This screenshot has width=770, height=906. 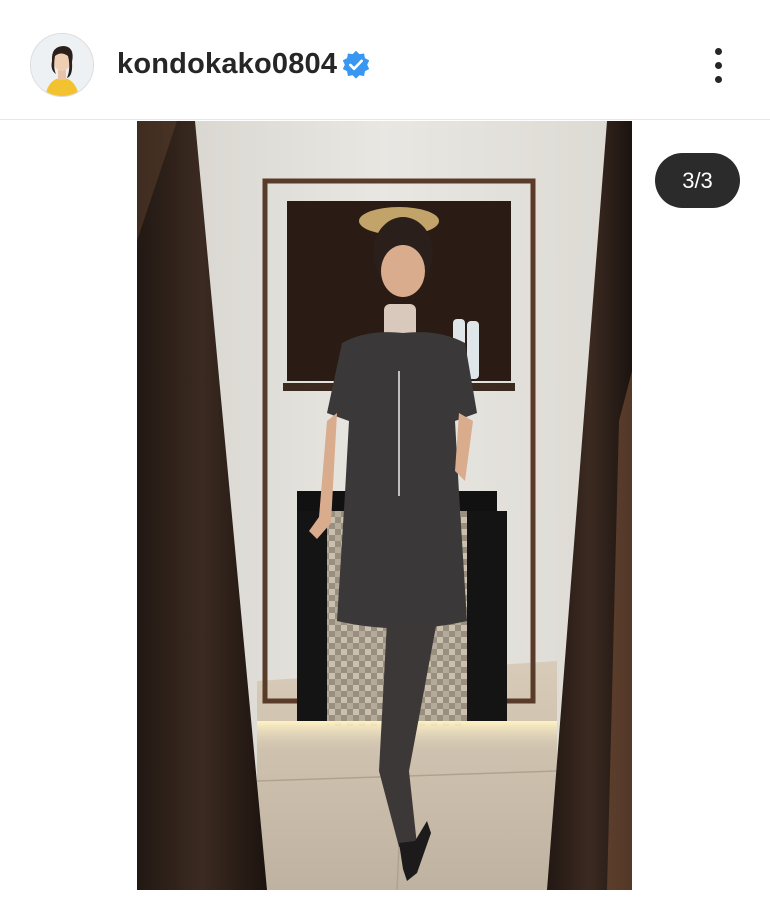 What do you see at coordinates (356, 64) in the screenshot?
I see `verified-badge-icon` at bounding box center [356, 64].